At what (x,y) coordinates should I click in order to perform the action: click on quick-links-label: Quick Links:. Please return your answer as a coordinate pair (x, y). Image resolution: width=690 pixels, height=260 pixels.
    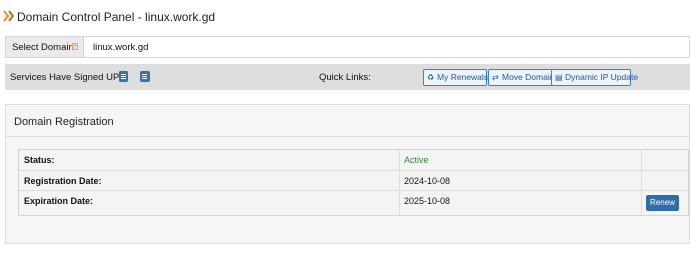
    Looking at the image, I should click on (345, 77).